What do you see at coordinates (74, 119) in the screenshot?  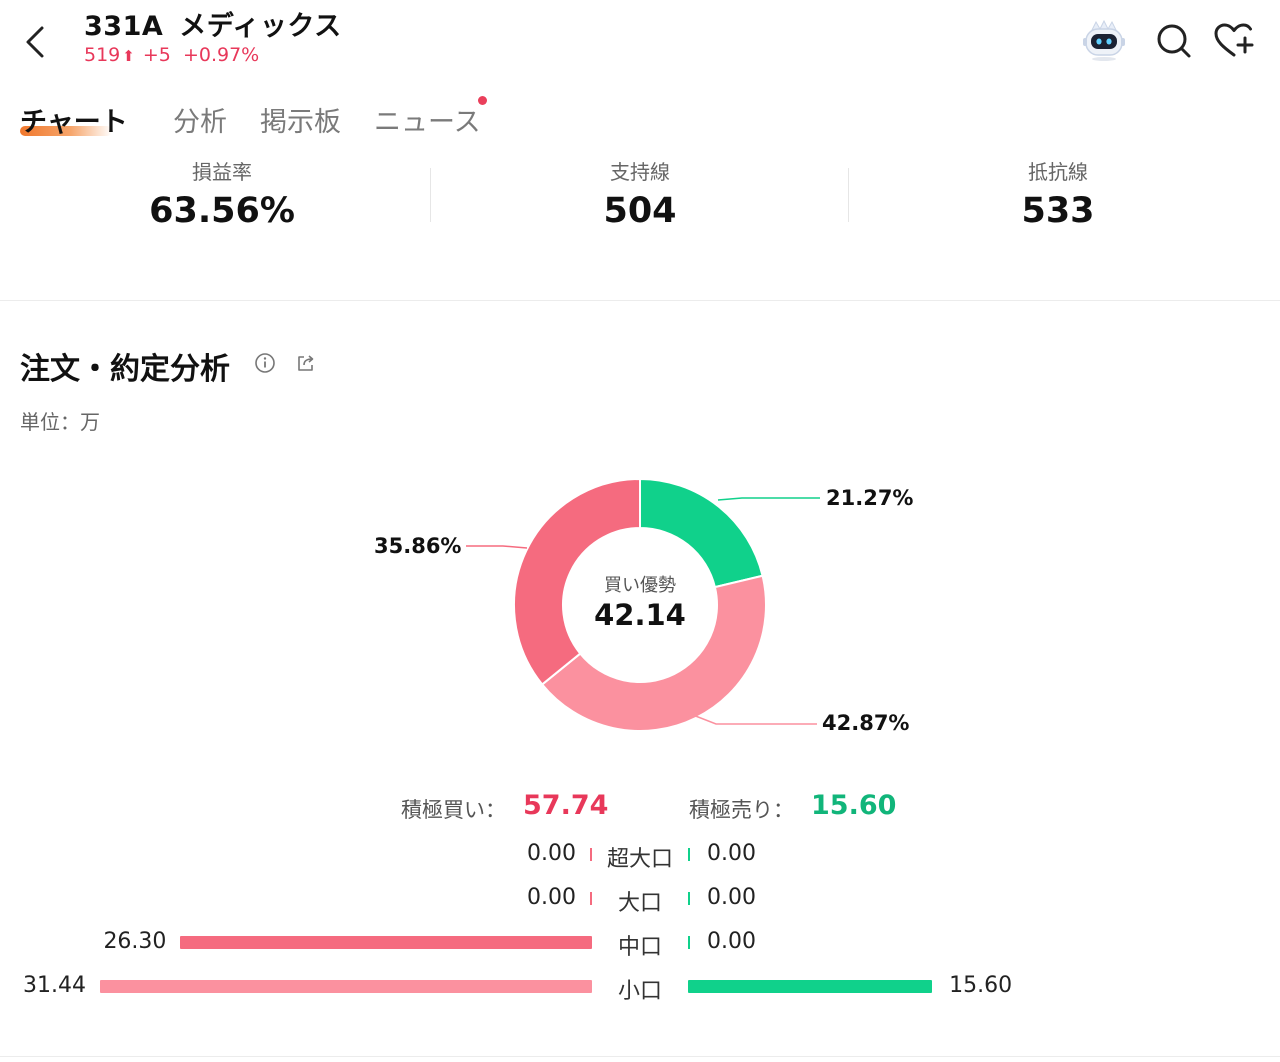 I see `tab-chart: チャート` at bounding box center [74, 119].